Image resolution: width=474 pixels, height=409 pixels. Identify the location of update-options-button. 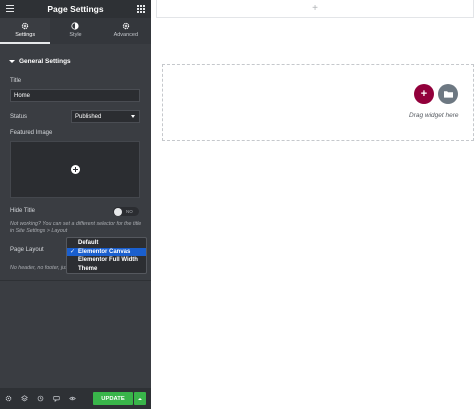
(140, 398).